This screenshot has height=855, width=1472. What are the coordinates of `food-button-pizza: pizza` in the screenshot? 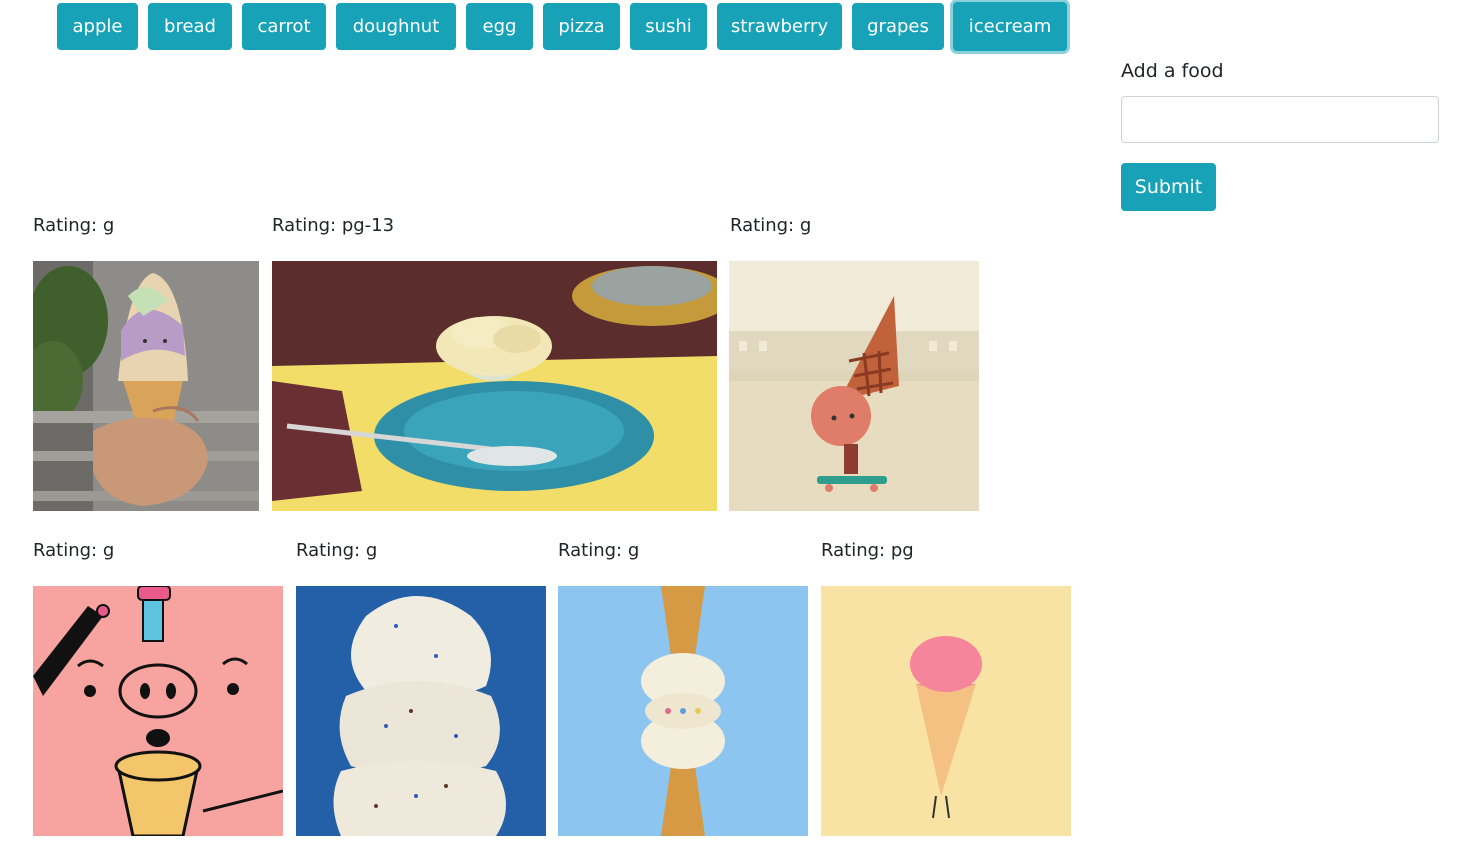 It's located at (581, 26).